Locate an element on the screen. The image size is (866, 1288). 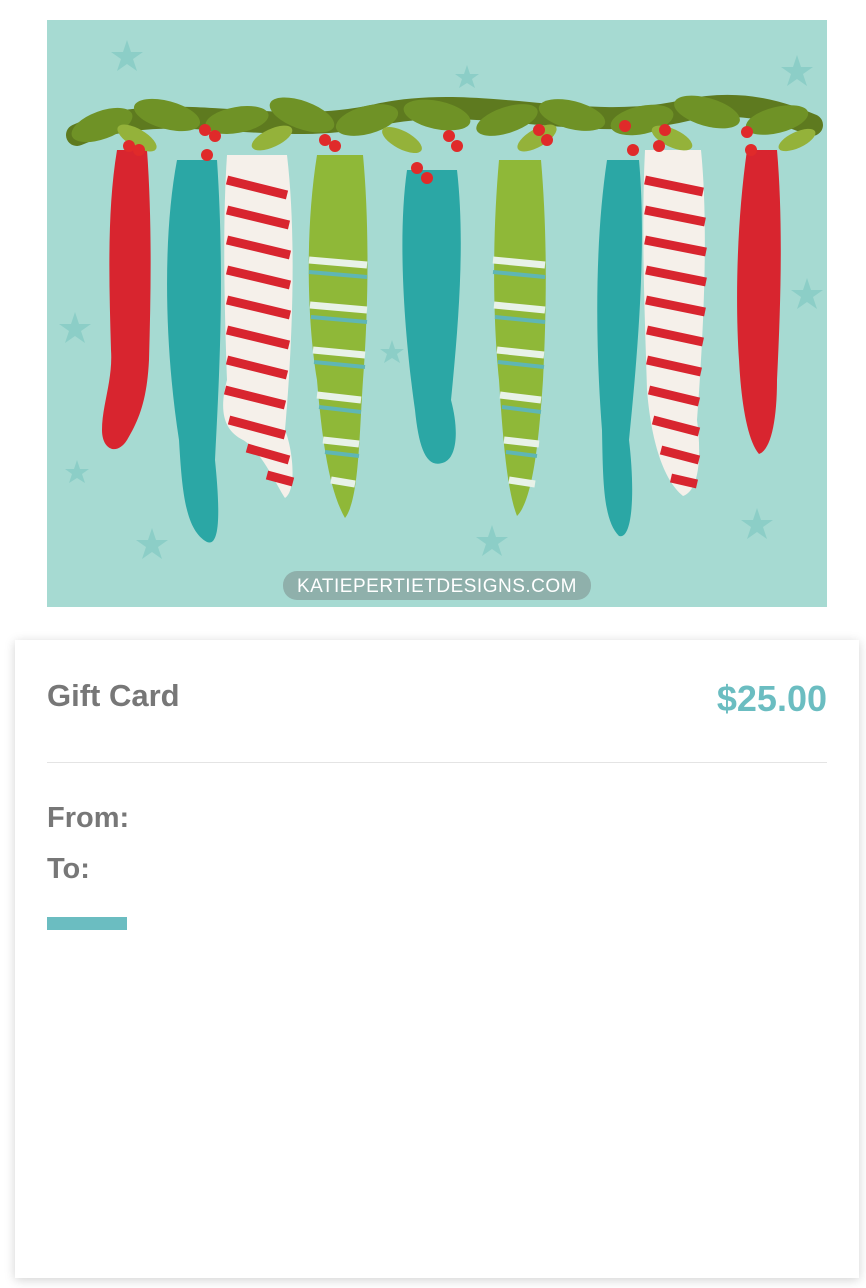
product-price: $25.00 is located at coordinates (771, 698).